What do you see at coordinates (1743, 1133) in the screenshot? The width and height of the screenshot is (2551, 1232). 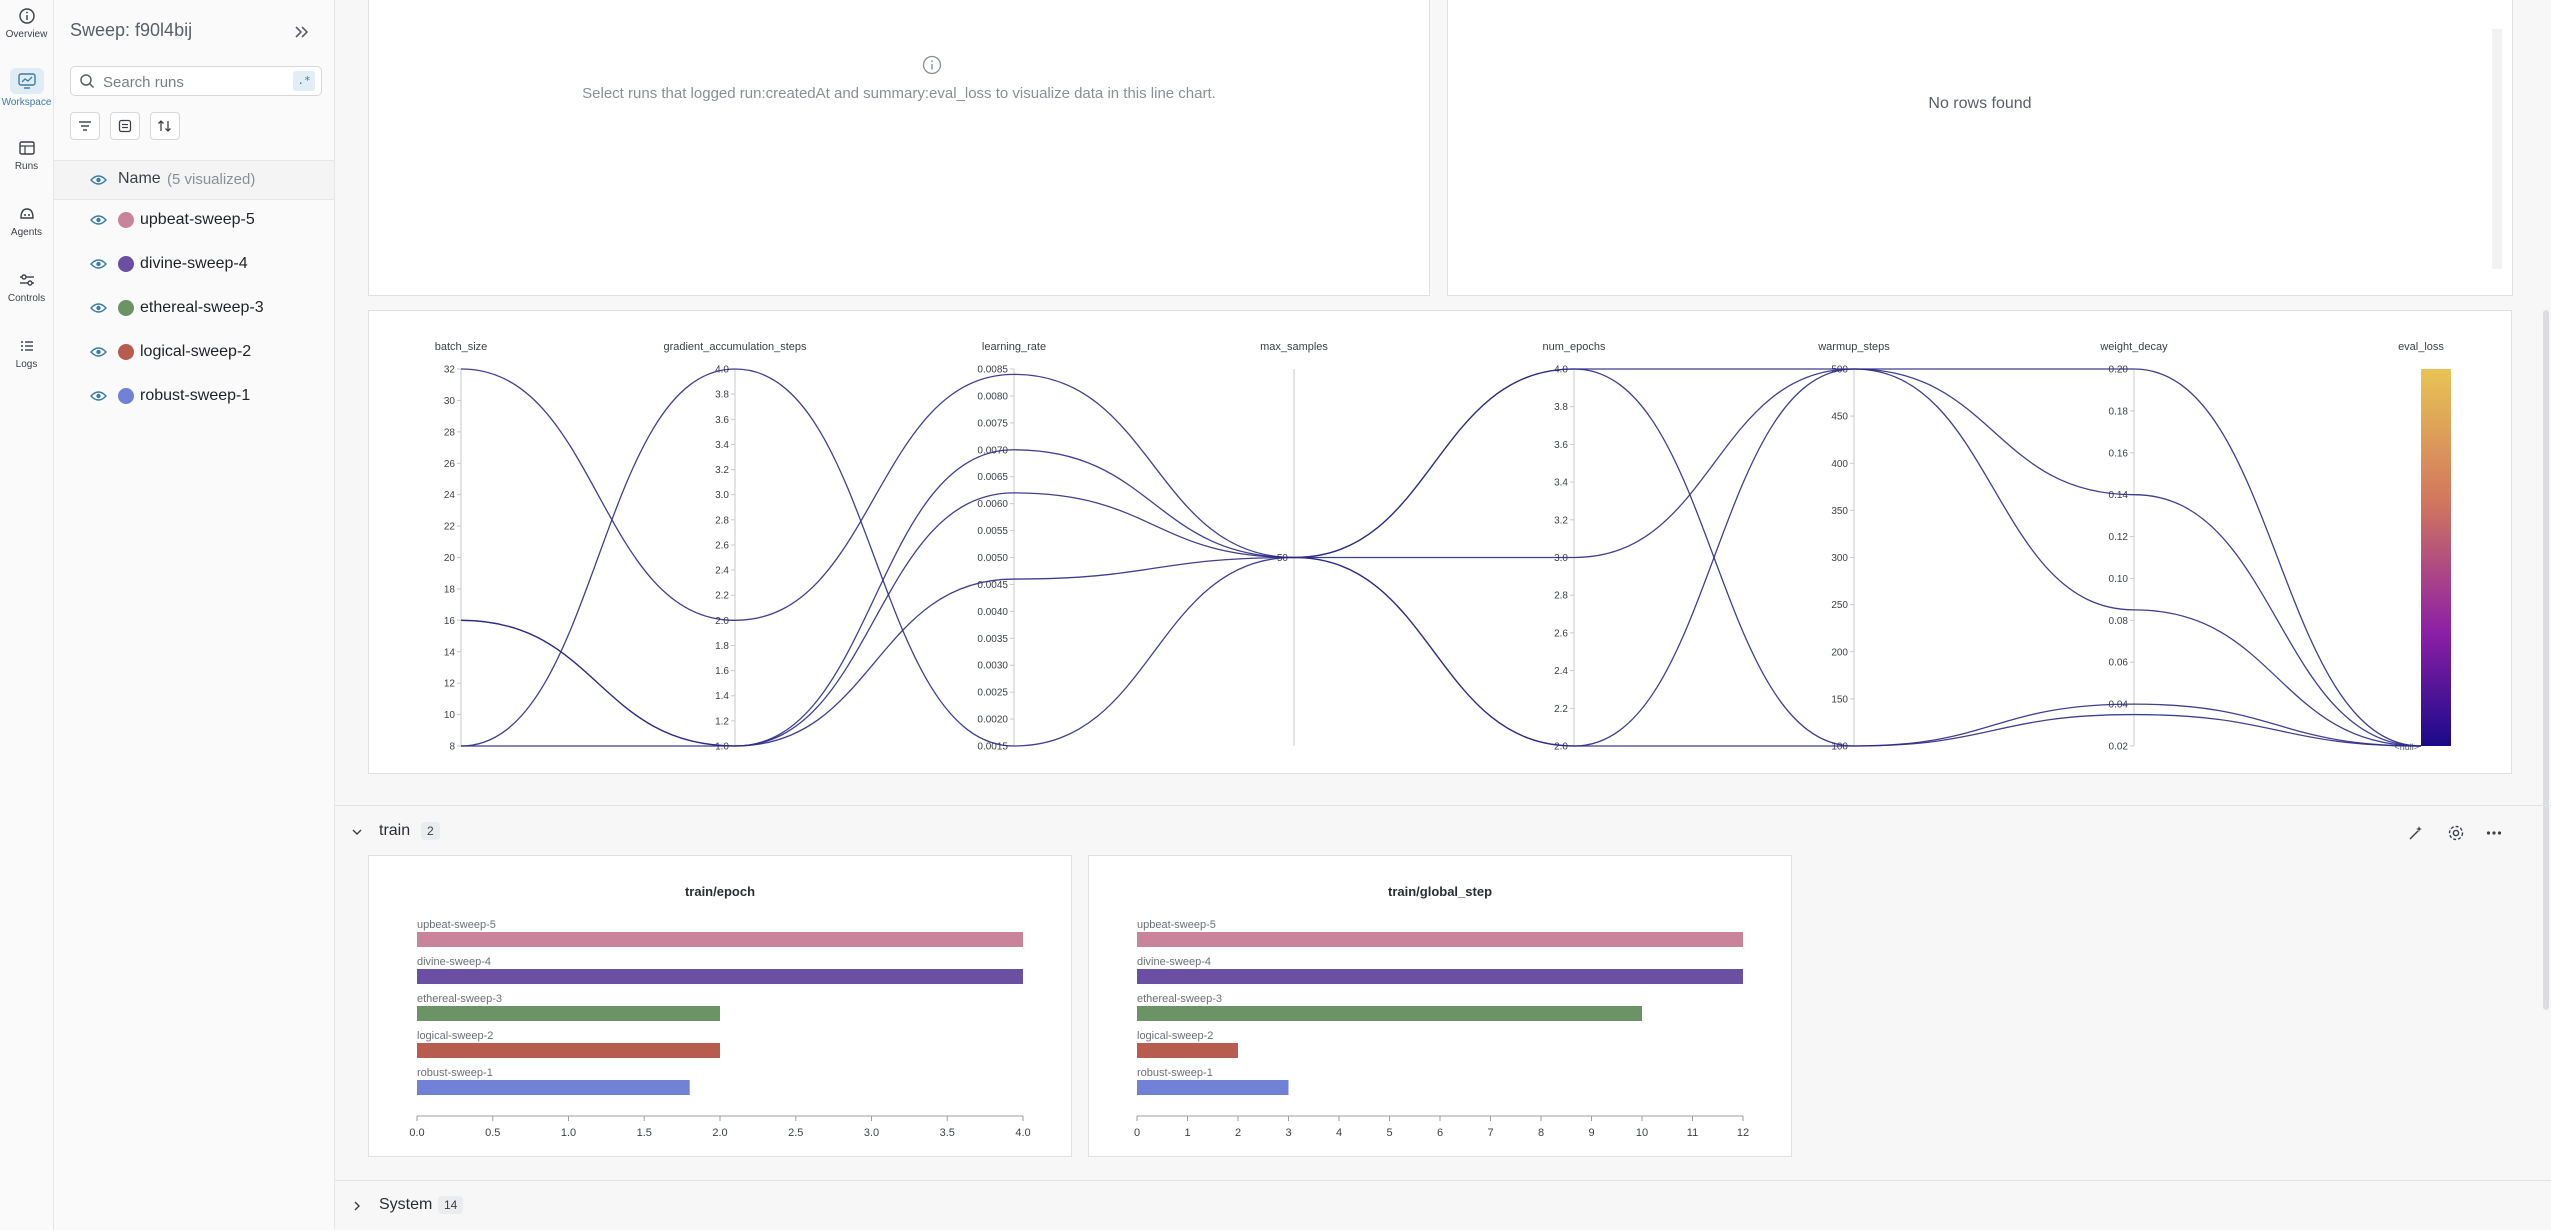 I see `x-axis-tick-label: 12` at bounding box center [1743, 1133].